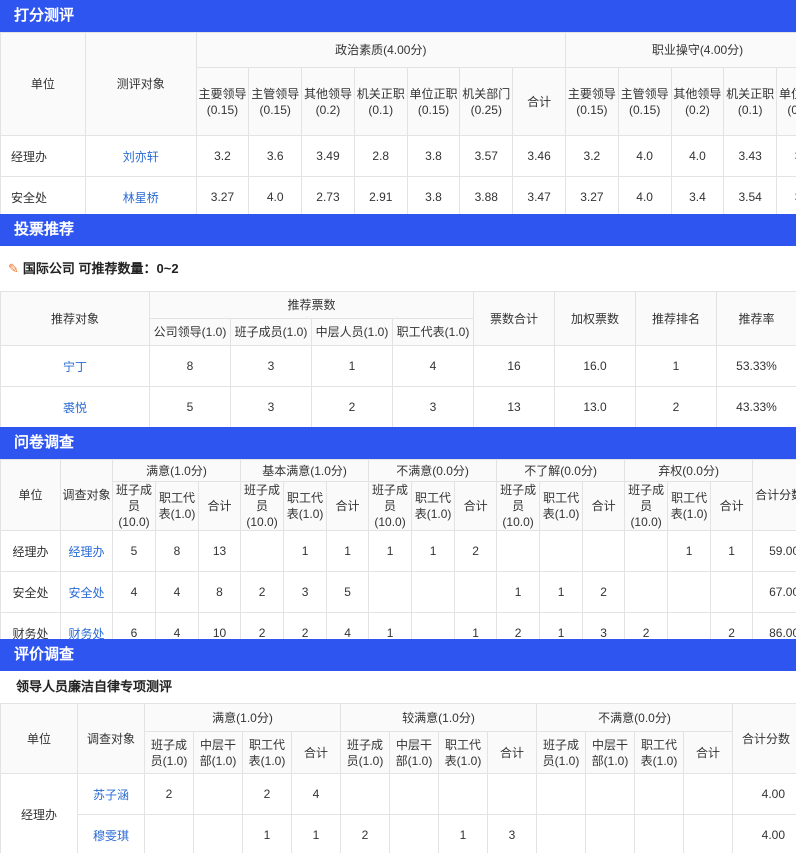 The width and height of the screenshot is (796, 853). Describe the element at coordinates (539, 101) in the screenshot. I see `col-political-sub: 合计` at that location.